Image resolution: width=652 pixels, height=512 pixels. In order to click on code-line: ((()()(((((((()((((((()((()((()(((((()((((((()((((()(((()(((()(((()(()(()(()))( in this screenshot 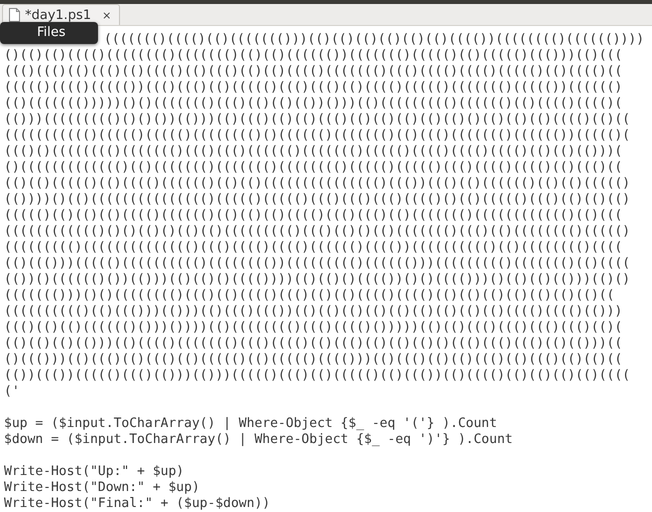, I will do `click(314, 152)`.